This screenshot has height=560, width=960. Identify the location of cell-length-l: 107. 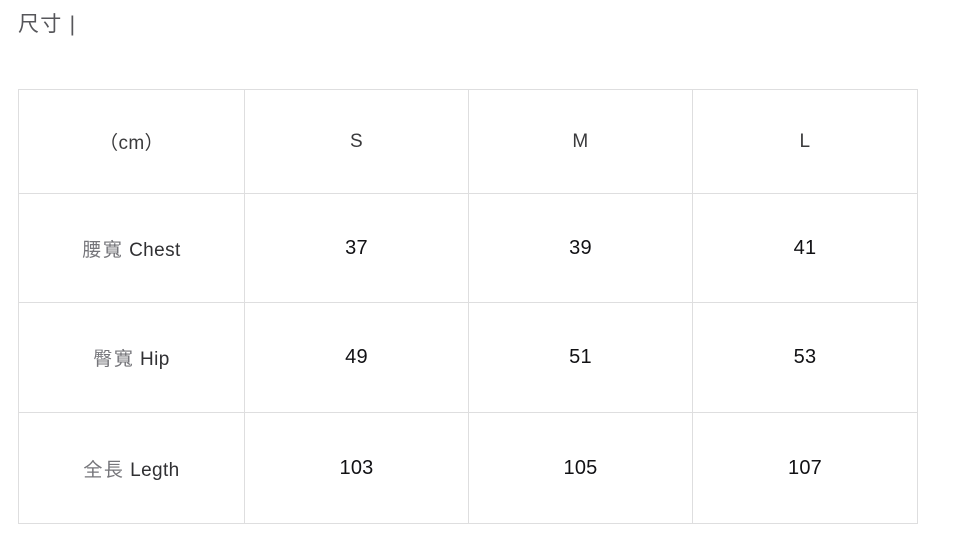
(805, 468).